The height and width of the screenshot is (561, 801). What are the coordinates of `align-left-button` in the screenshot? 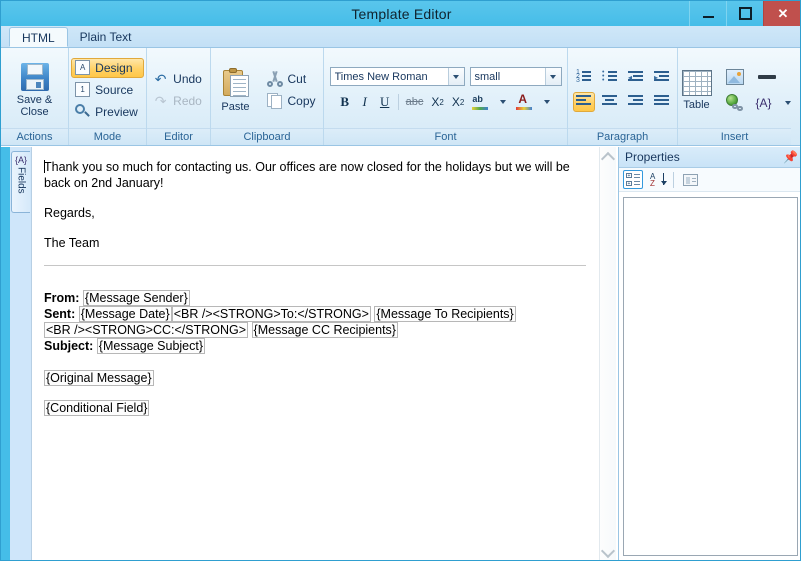 It's located at (583, 101).